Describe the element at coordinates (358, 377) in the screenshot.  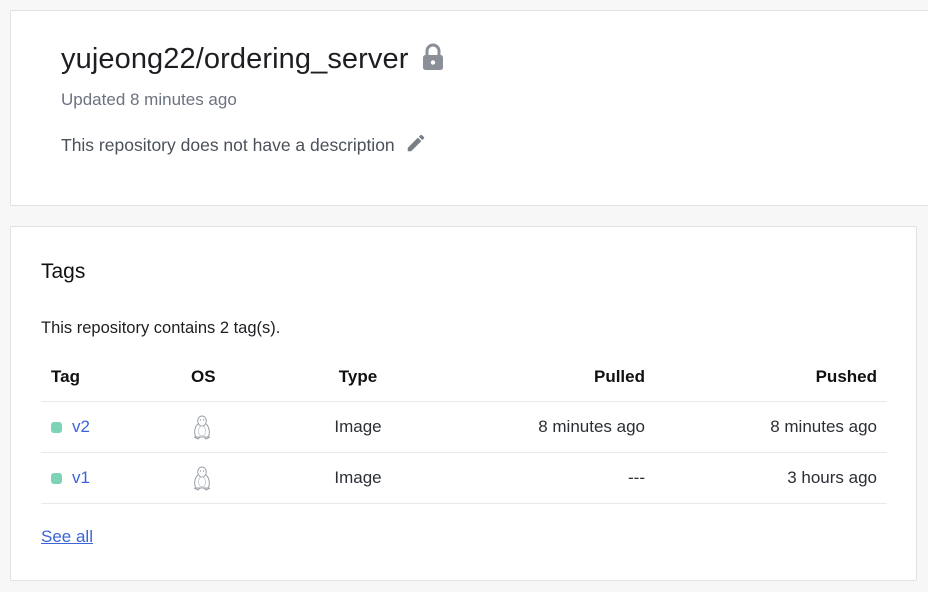
I see `column-header-type: Type` at that location.